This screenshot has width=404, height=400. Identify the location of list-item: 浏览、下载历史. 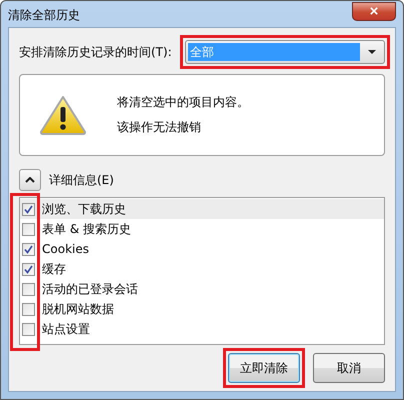
(202, 209).